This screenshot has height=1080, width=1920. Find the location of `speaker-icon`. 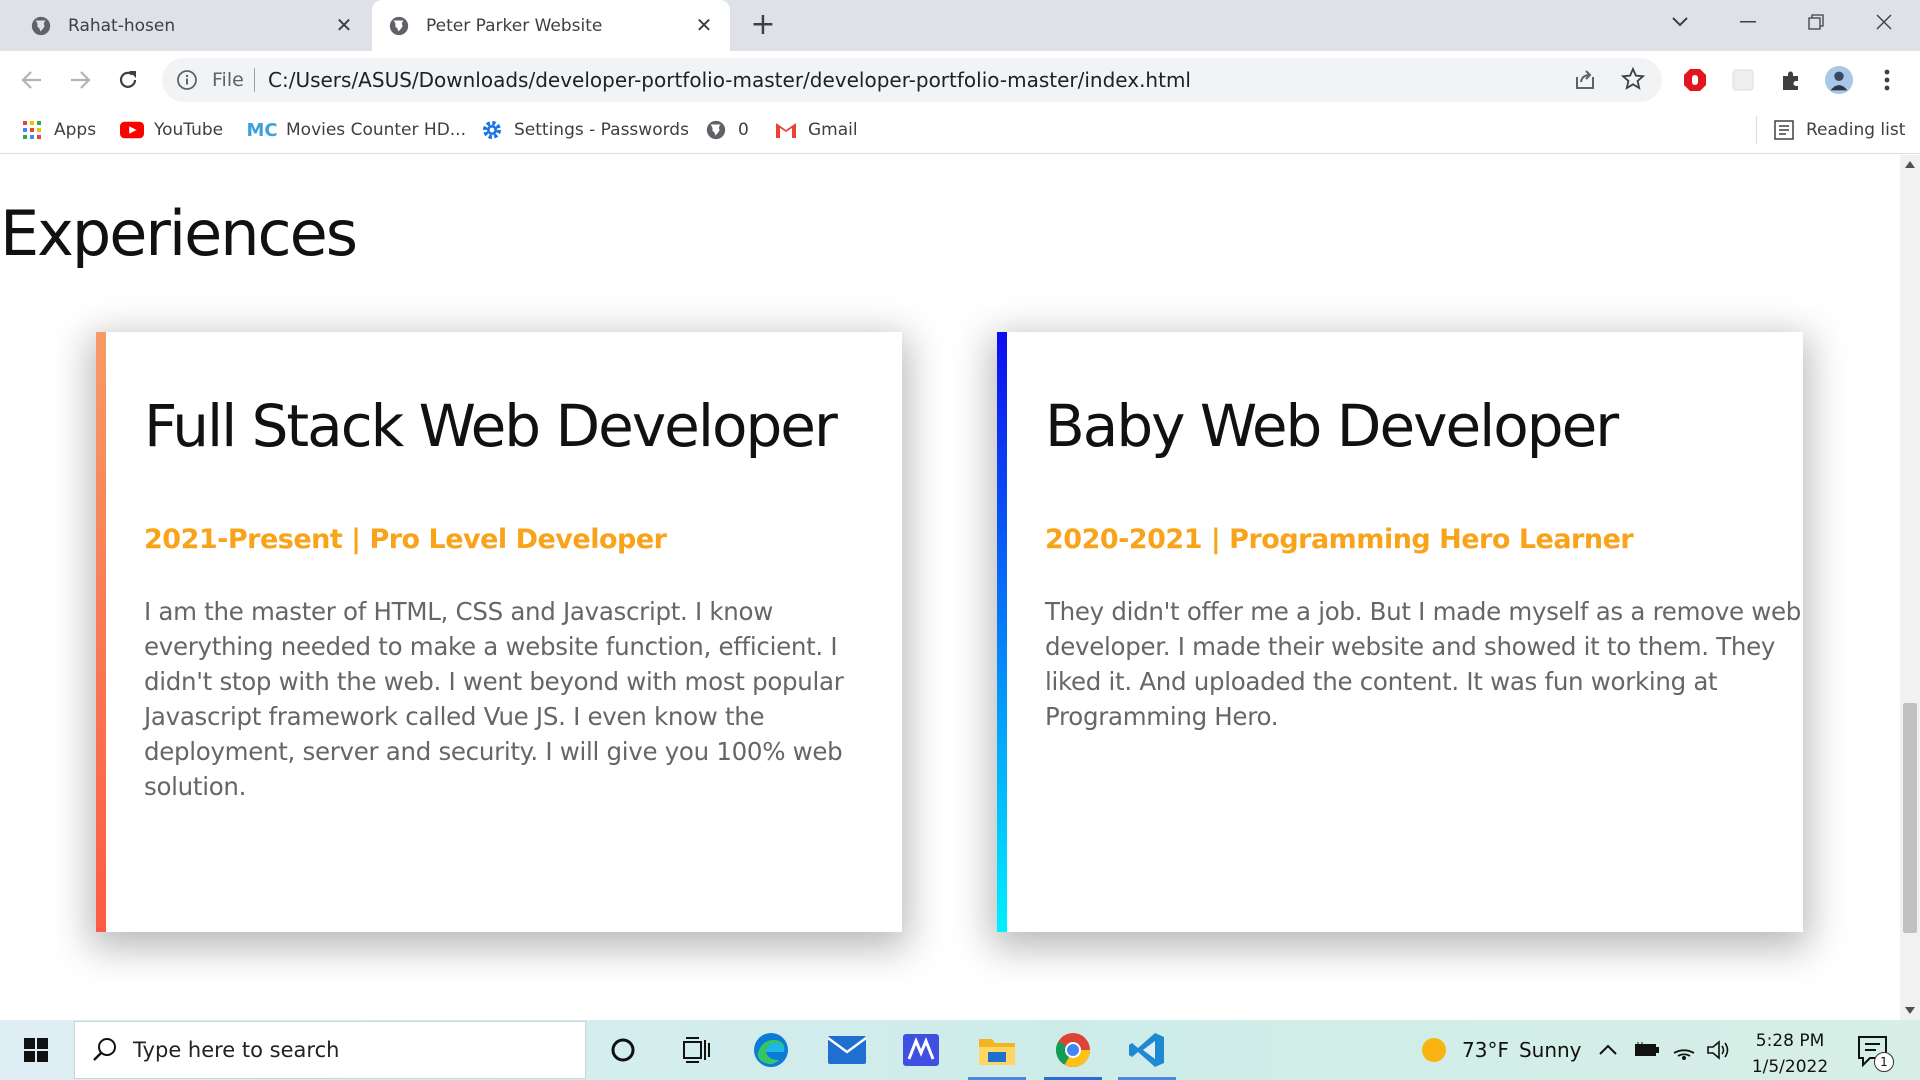

speaker-icon is located at coordinates (1718, 1050).